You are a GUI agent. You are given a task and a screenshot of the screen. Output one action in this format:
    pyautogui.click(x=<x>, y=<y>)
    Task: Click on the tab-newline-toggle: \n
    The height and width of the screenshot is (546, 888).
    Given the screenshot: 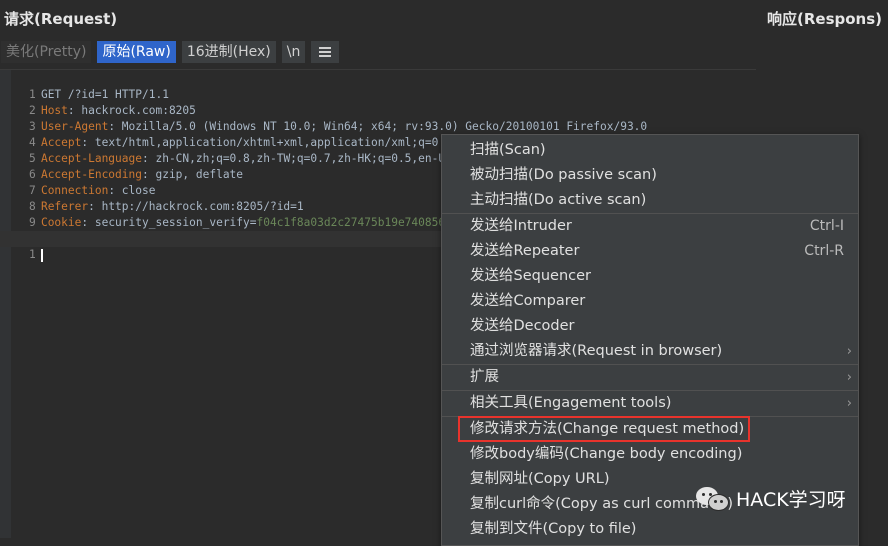 What is the action you would take?
    pyautogui.click(x=293, y=52)
    